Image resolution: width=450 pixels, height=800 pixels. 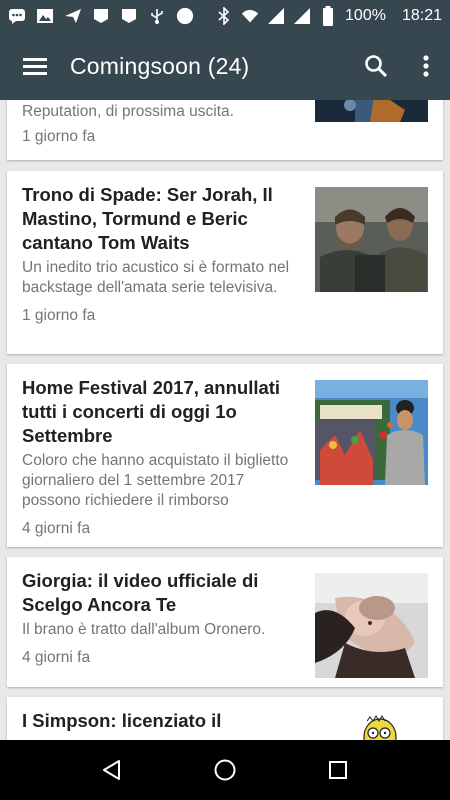 I want to click on menu-button, so click(x=35, y=66).